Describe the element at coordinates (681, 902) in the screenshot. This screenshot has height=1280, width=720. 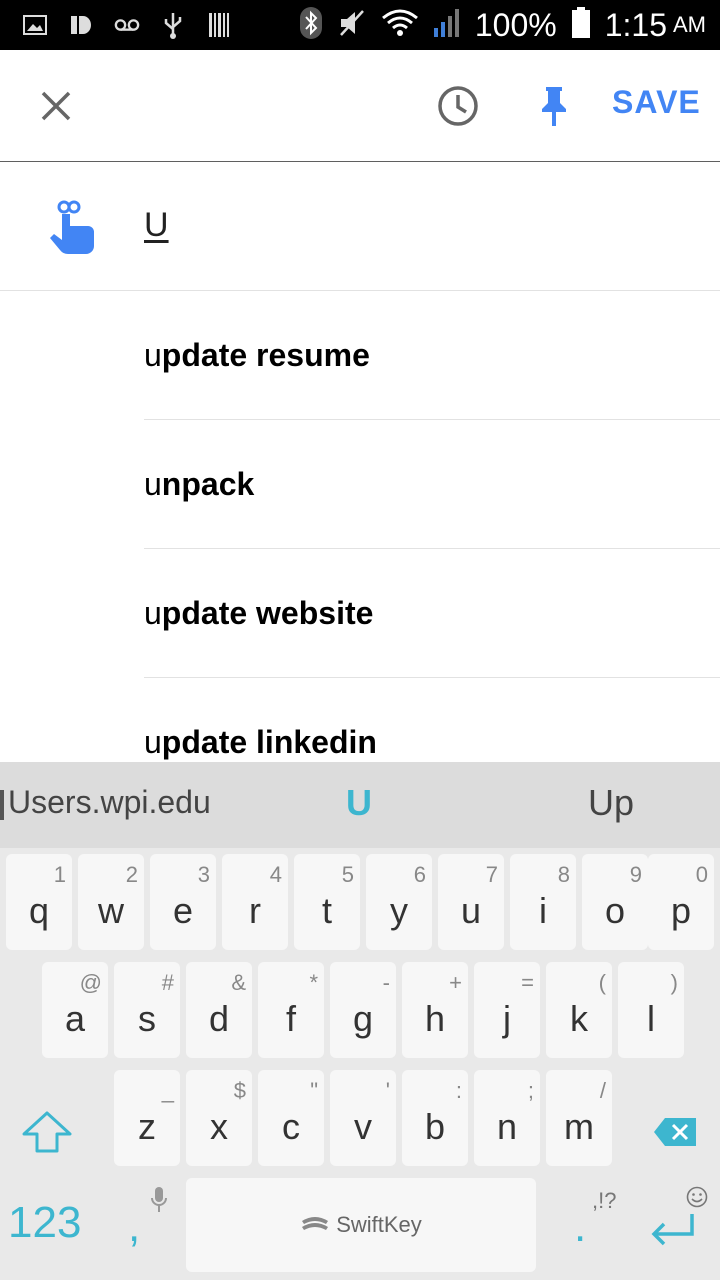
I see `key-p: 0p` at that location.